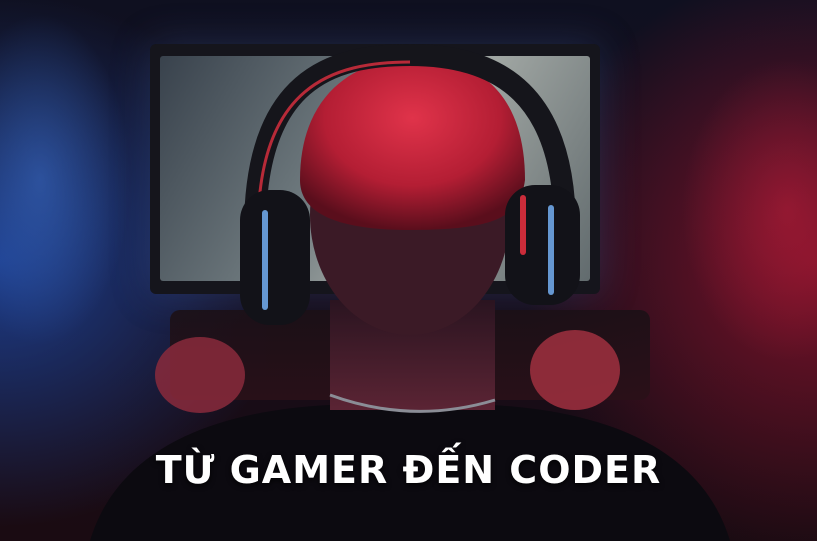  What do you see at coordinates (575, 370) in the screenshot?
I see `right-hand` at bounding box center [575, 370].